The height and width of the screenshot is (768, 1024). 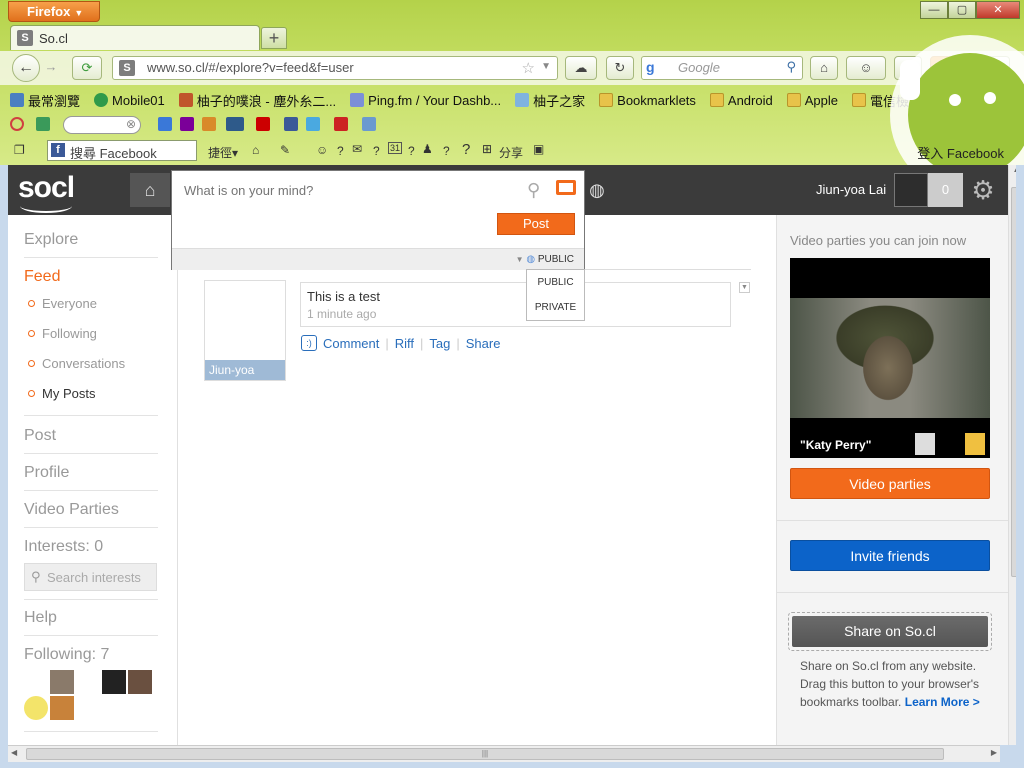 What do you see at coordinates (91, 277) in the screenshot?
I see `nav-feed: Feed` at bounding box center [91, 277].